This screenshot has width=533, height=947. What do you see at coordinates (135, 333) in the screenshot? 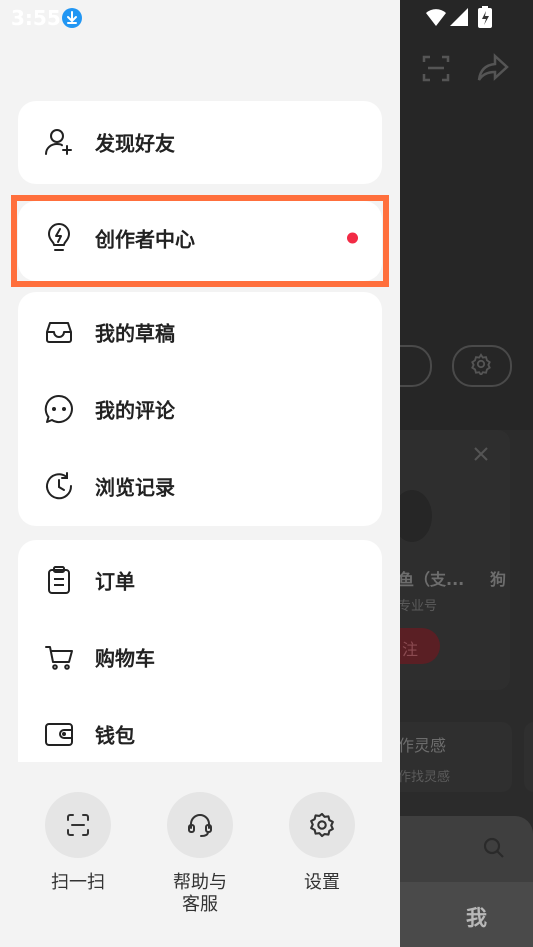
I see `drafts-label: 我的草稿` at bounding box center [135, 333].